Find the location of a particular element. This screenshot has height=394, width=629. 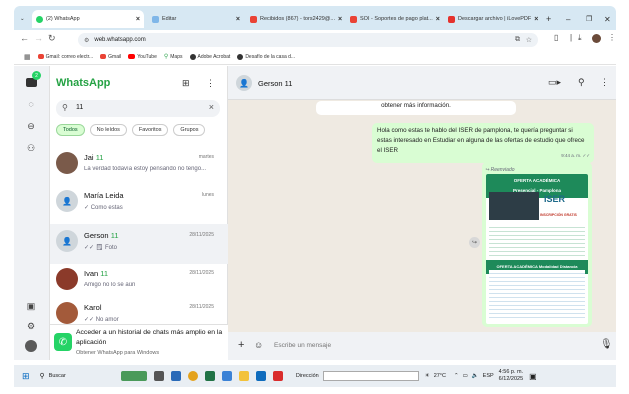

weather-temp: 27°C is located at coordinates (440, 376).